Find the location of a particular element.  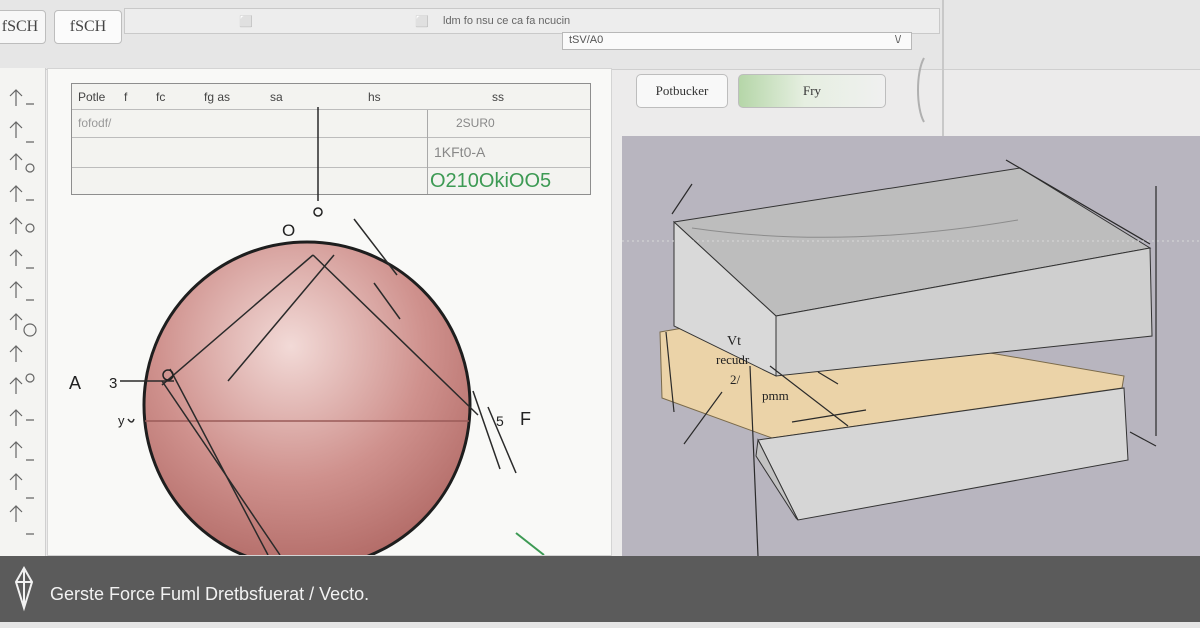

label-o-upper: O is located at coordinates (289, 230).